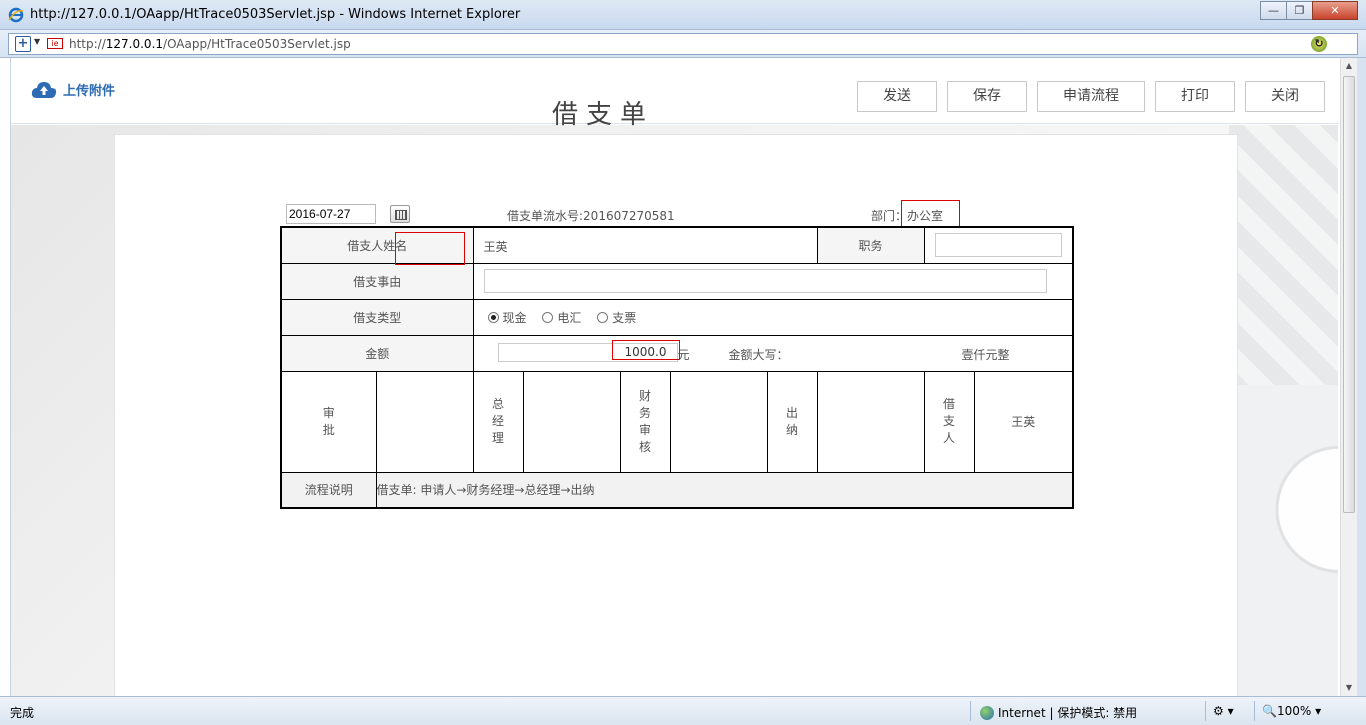 This screenshot has width=1366, height=725. I want to click on radio-cash-icon, so click(493, 317).